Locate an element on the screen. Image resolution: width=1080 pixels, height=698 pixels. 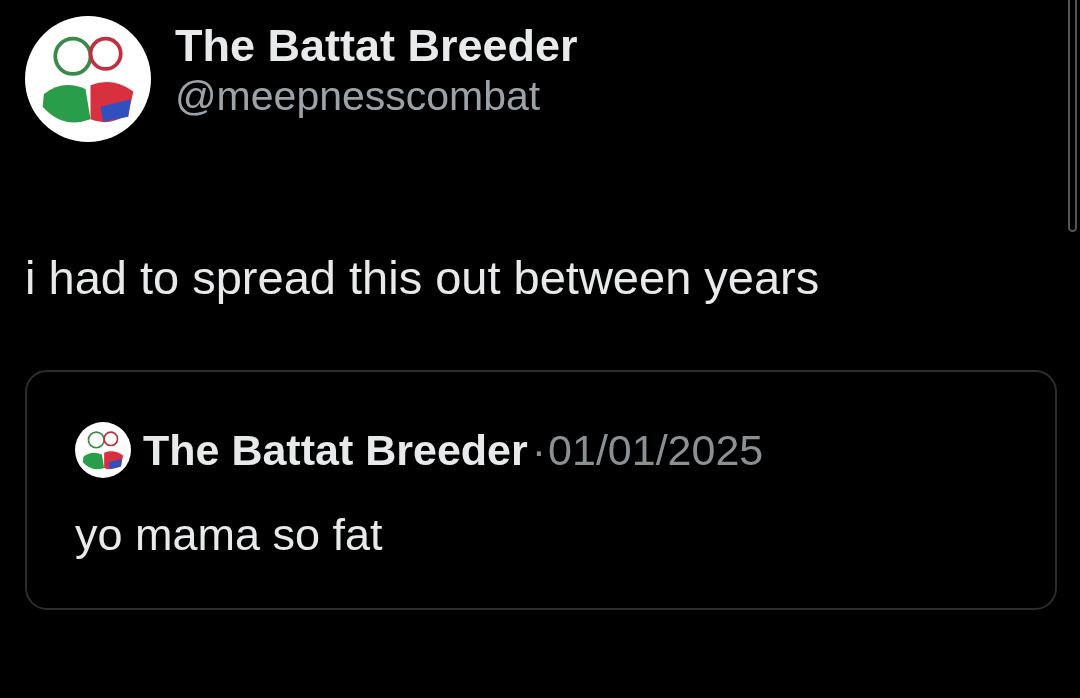
quoted-tweet-text: yo mama so fat is located at coordinates (229, 534).